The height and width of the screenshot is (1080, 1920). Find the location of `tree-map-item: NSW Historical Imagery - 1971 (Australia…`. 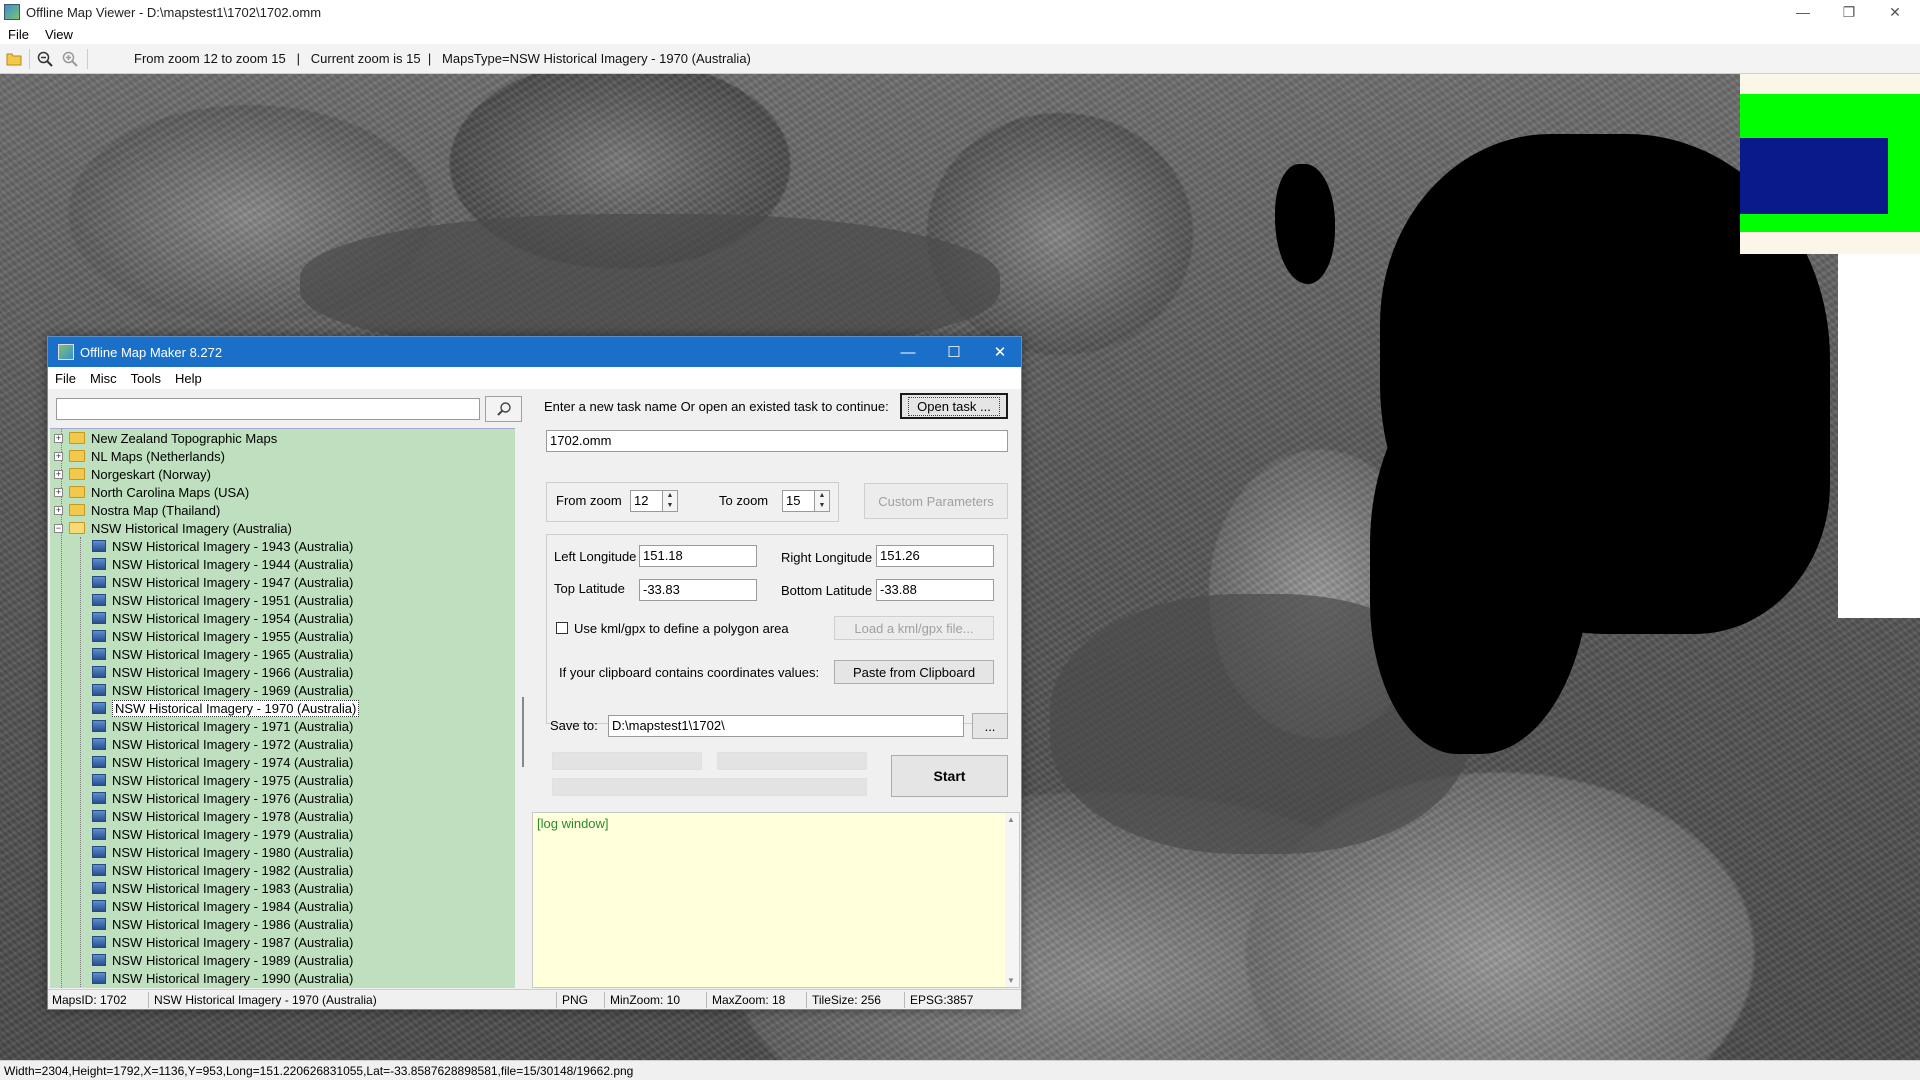

tree-map-item: NSW Historical Imagery - 1971 (Australia… is located at coordinates (282, 726).